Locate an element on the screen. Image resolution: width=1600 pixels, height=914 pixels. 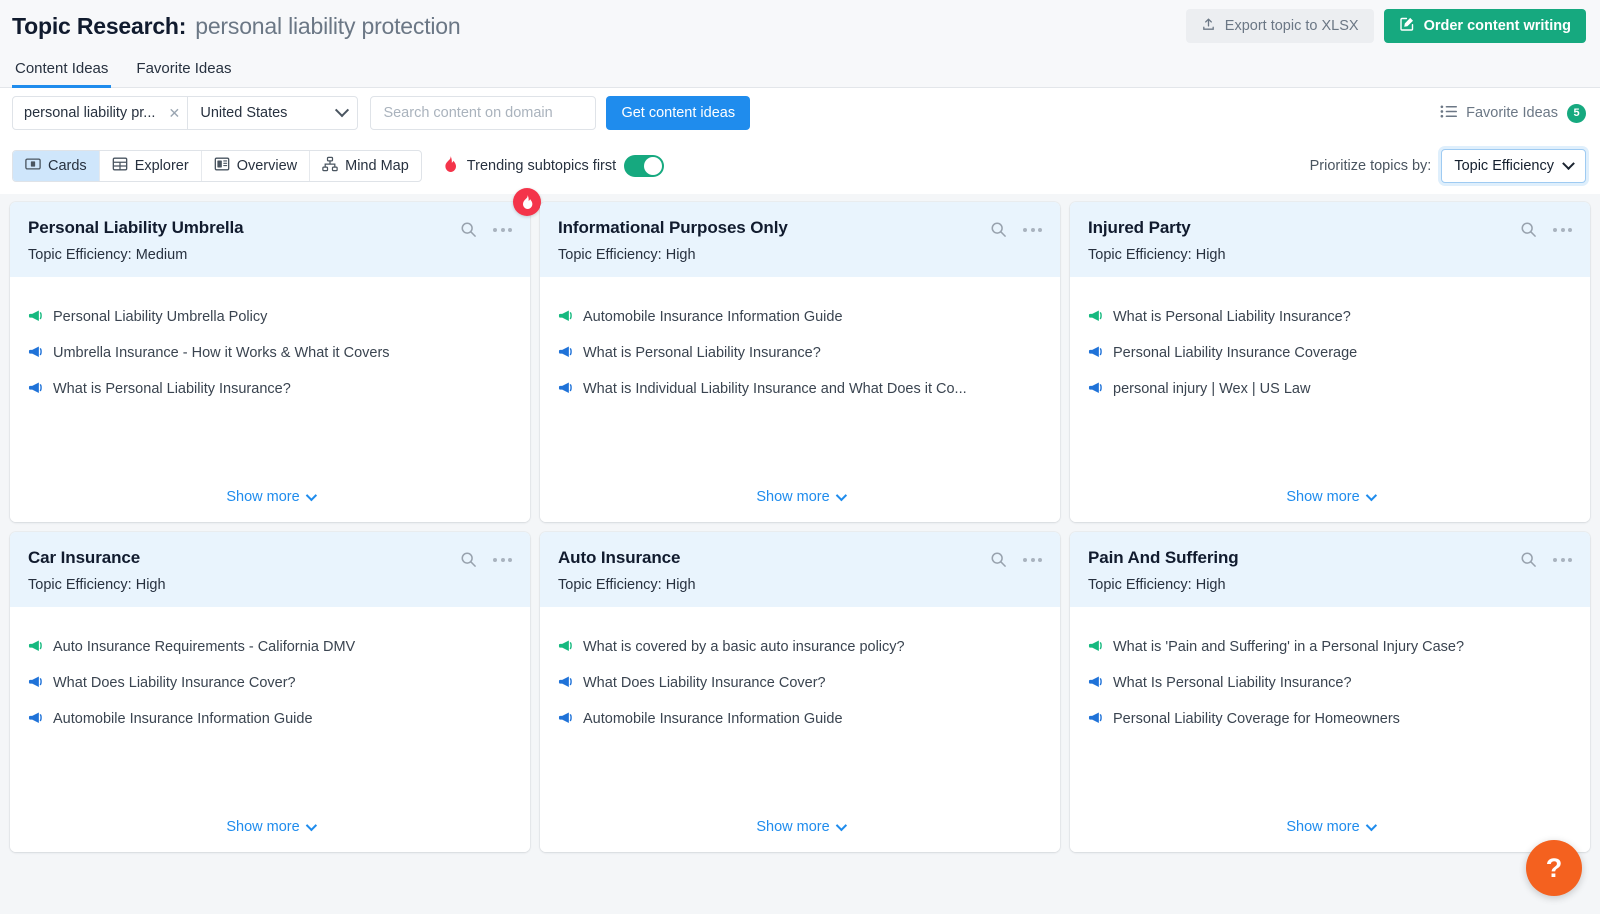
view-mode-mind-map-label: Mind Map is located at coordinates (377, 166).